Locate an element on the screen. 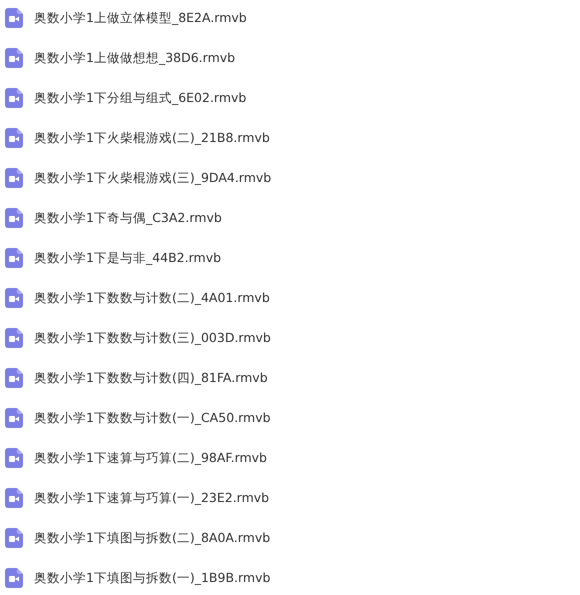  file-name: 奥数小学1下填图与拆数(一)_1B9B.rmvb is located at coordinates (152, 578).